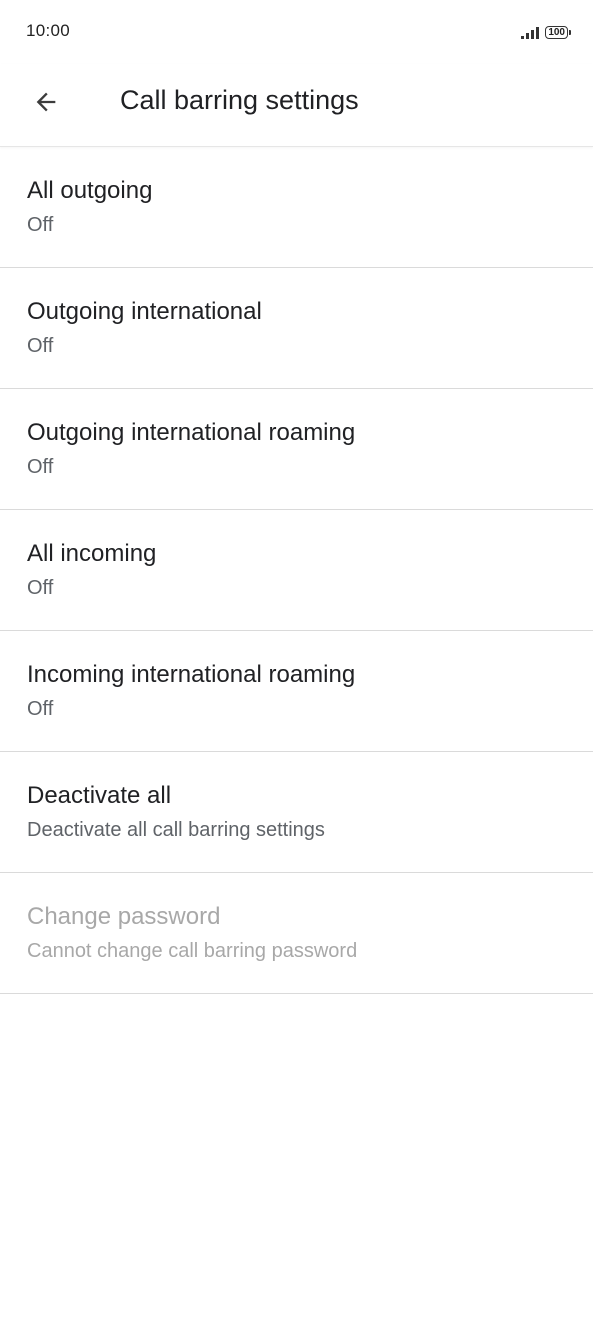  Describe the element at coordinates (296, 32) in the screenshot. I see `status-bar: 10:00 100` at that location.